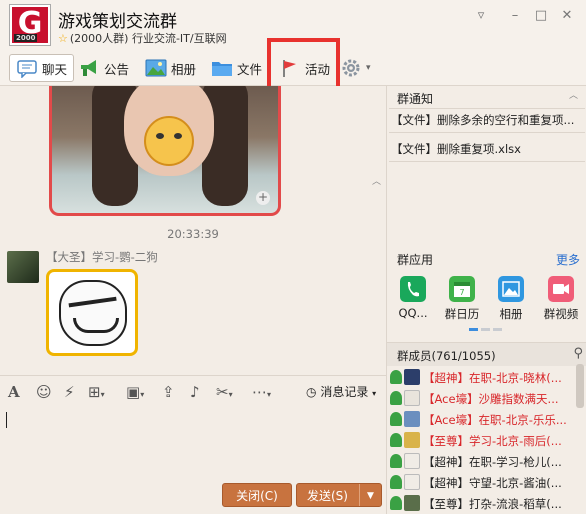 This screenshot has height=514, width=586. I want to click on settings-menu-button: ▾, so click(355, 68).